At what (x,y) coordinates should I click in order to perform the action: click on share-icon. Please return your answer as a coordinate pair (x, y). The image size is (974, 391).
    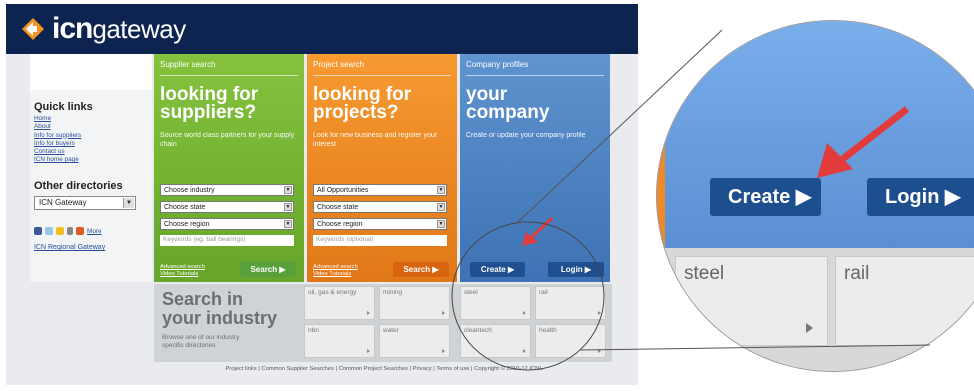
    Looking at the image, I should click on (80, 231).